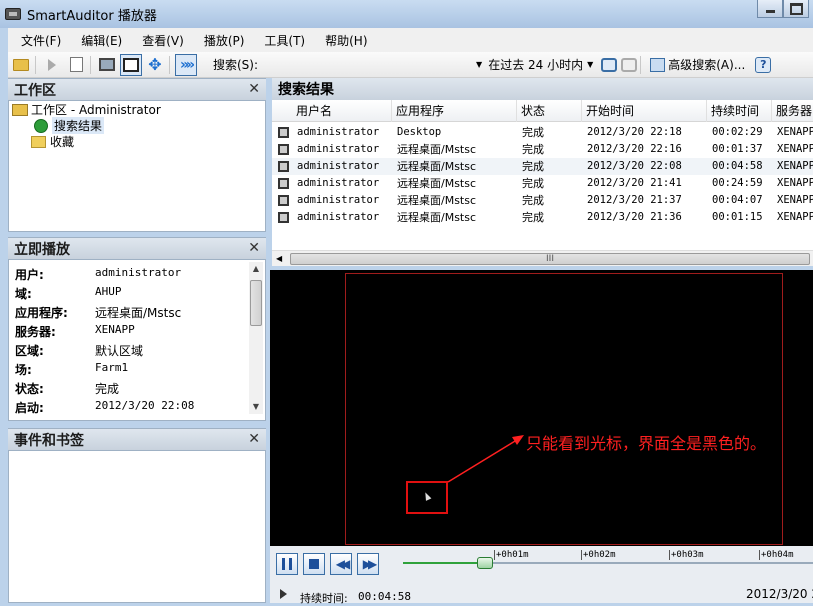 This screenshot has height=606, width=813. What do you see at coordinates (76, 65) in the screenshot?
I see `page-button` at bounding box center [76, 65].